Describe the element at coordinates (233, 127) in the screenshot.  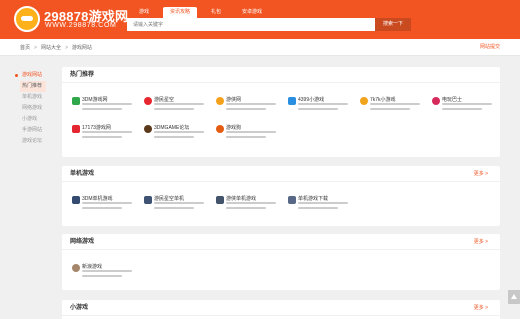
I see `site-name: 游戏狗` at that location.